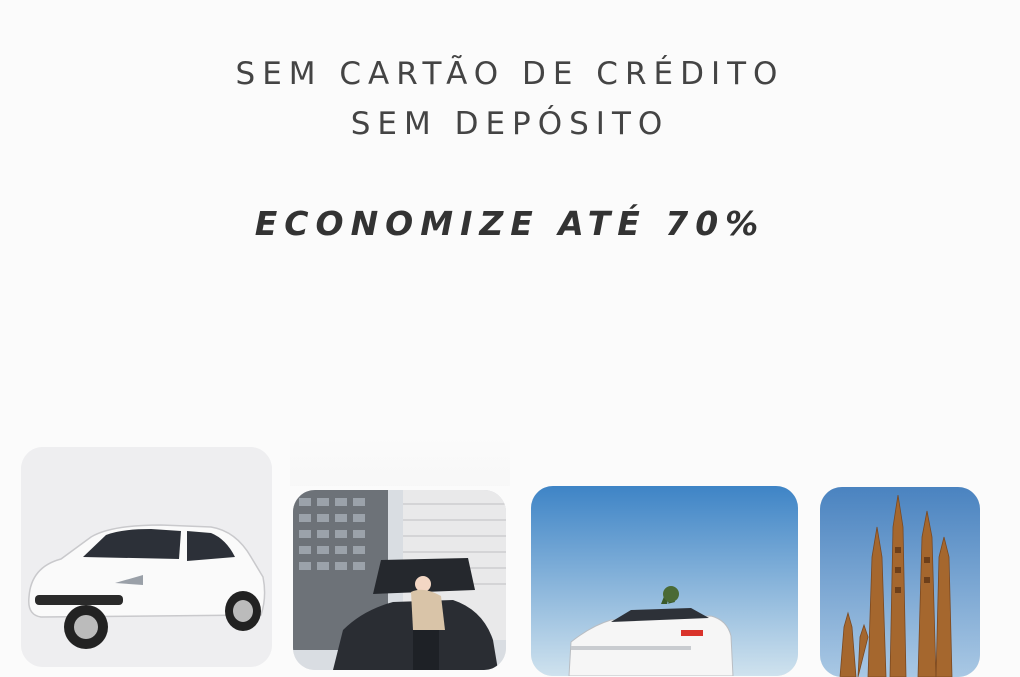  I want to click on person-loading-car-trunk-city-image, so click(399, 580).